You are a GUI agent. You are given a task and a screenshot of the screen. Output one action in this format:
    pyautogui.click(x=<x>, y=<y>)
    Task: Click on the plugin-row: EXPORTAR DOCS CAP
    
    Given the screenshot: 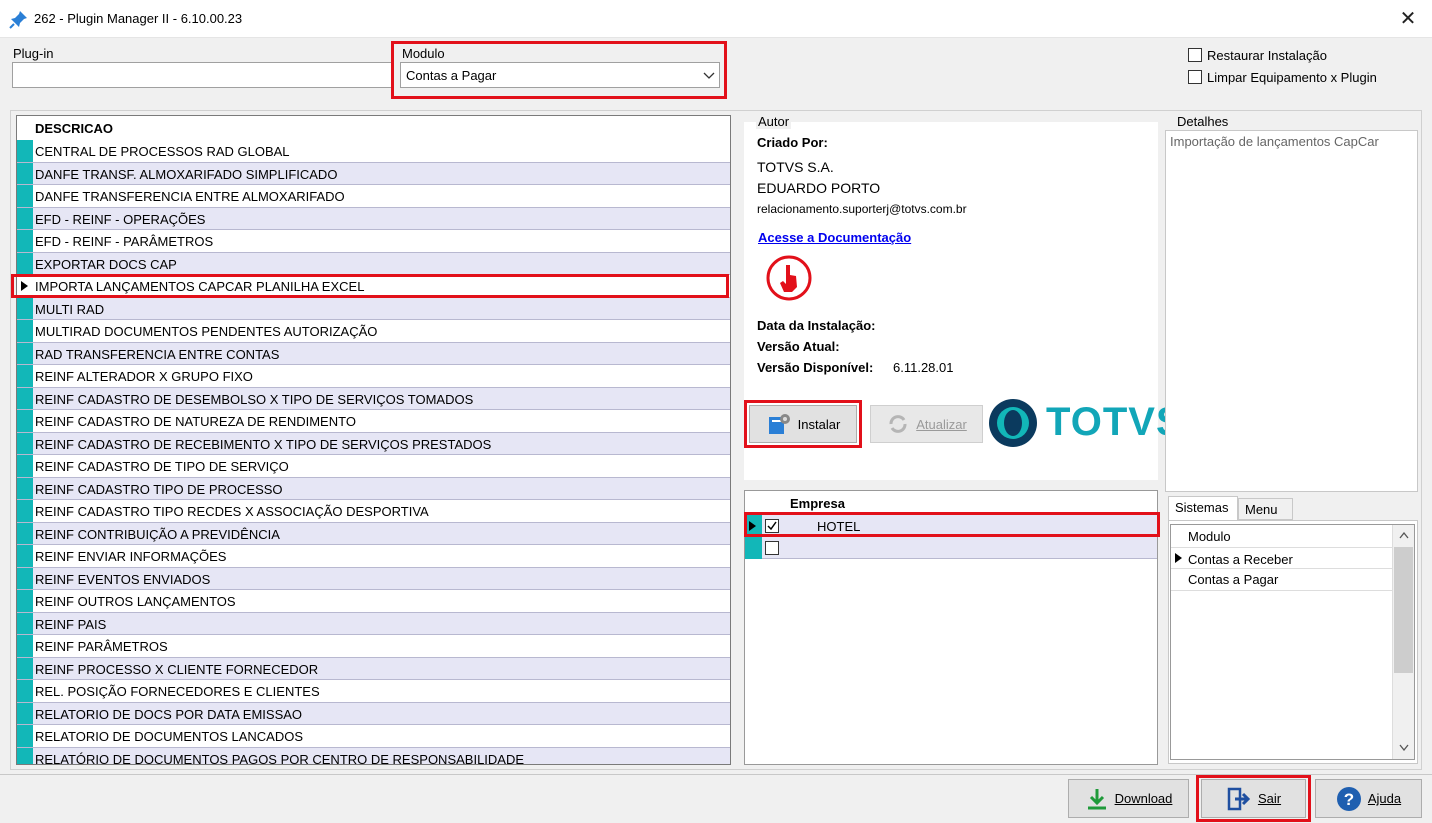 What is the action you would take?
    pyautogui.click(x=373, y=263)
    